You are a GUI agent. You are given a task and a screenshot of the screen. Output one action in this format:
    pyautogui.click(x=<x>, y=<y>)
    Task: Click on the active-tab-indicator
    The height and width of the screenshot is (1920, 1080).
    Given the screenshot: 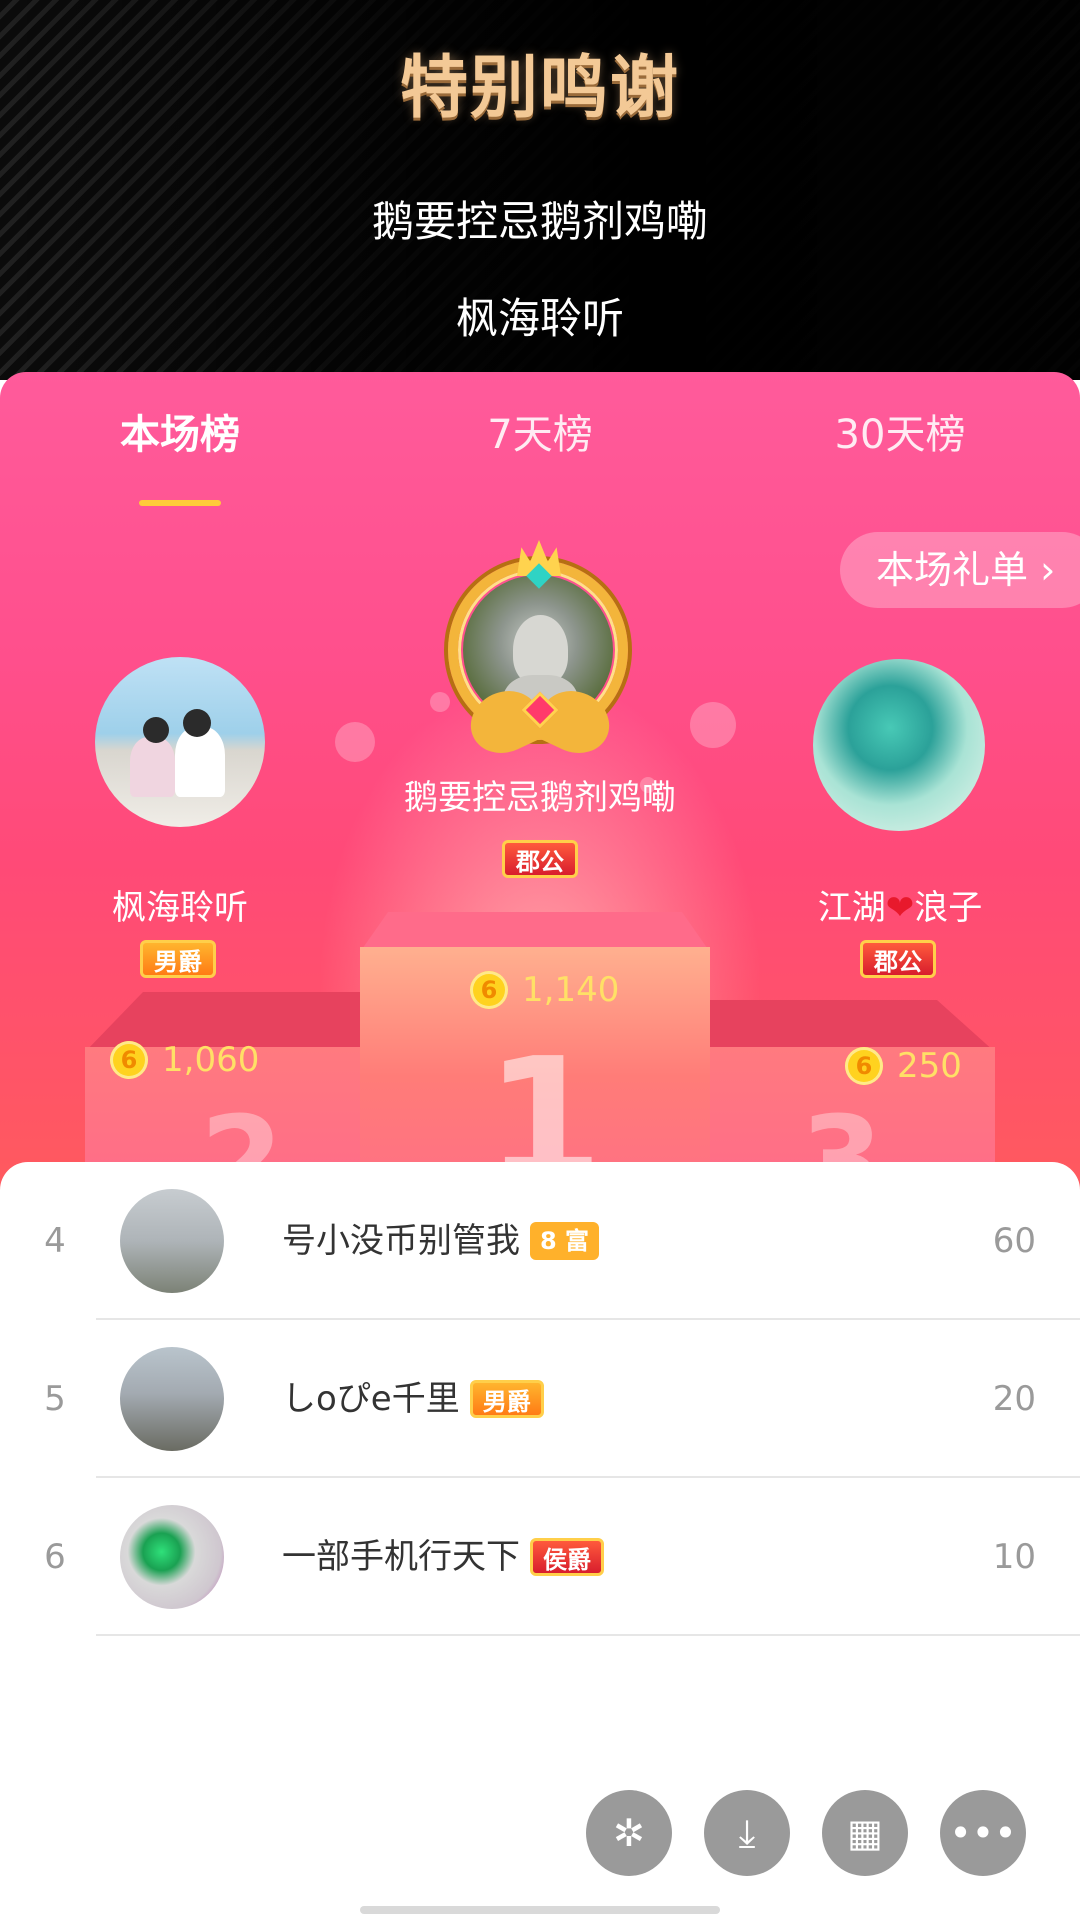 What is the action you would take?
    pyautogui.click(x=180, y=503)
    